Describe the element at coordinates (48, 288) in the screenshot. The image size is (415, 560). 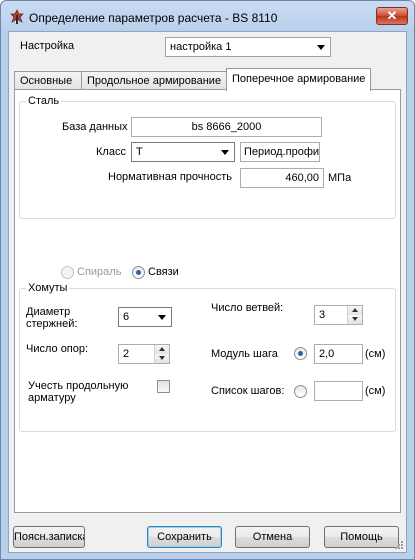
I see `stirrups-group-title: Хомуты` at that location.